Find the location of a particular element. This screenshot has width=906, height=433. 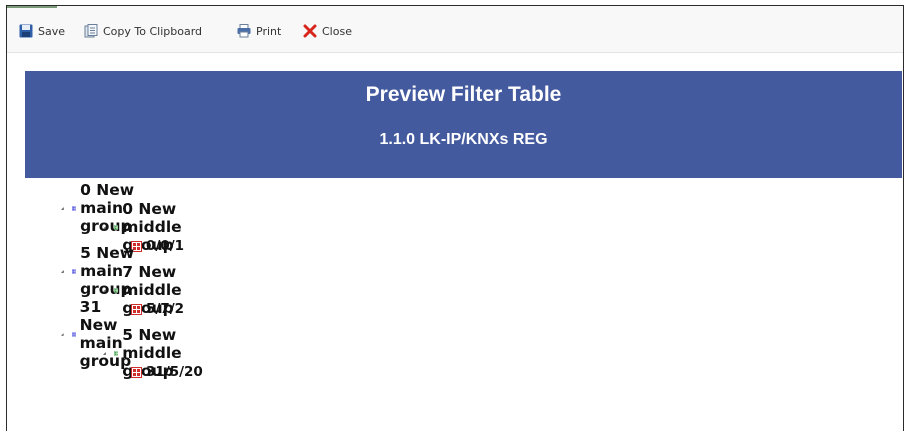

group-address-icon is located at coordinates (136, 372).